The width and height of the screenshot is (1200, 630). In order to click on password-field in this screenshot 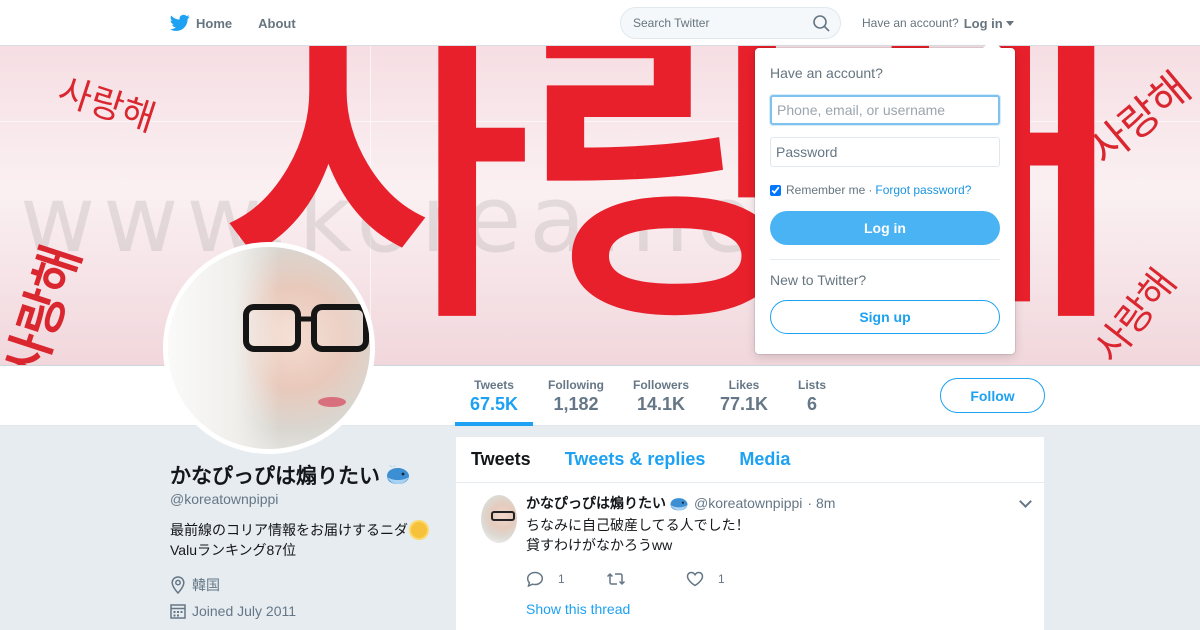, I will do `click(885, 152)`.